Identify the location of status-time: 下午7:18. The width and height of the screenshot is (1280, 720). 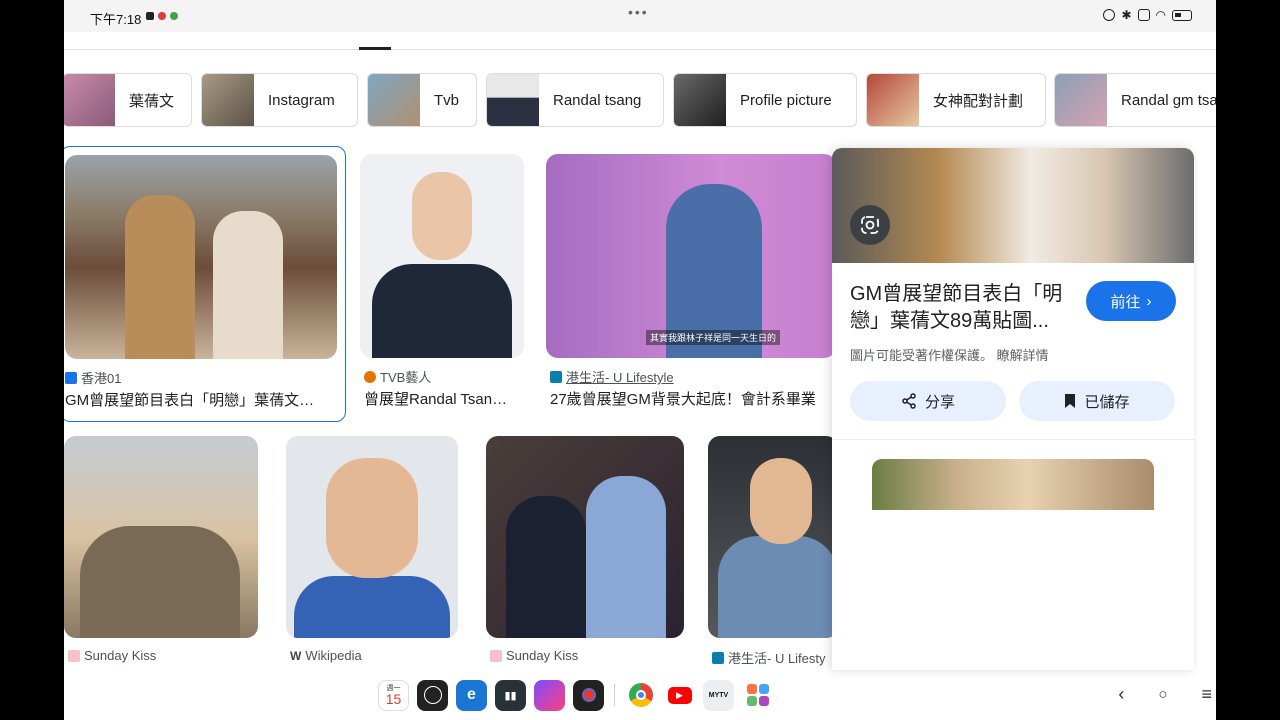
(116, 19).